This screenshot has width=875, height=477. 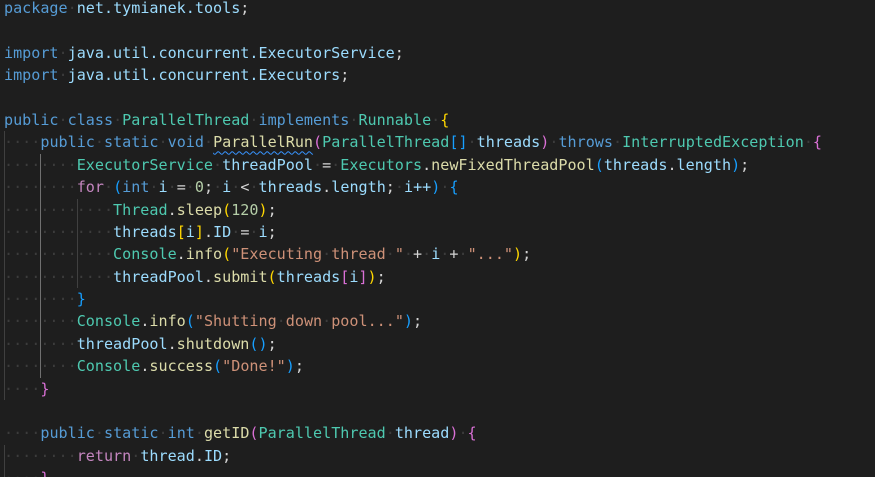 What do you see at coordinates (181, 231) in the screenshot?
I see `code-token: [` at bounding box center [181, 231].